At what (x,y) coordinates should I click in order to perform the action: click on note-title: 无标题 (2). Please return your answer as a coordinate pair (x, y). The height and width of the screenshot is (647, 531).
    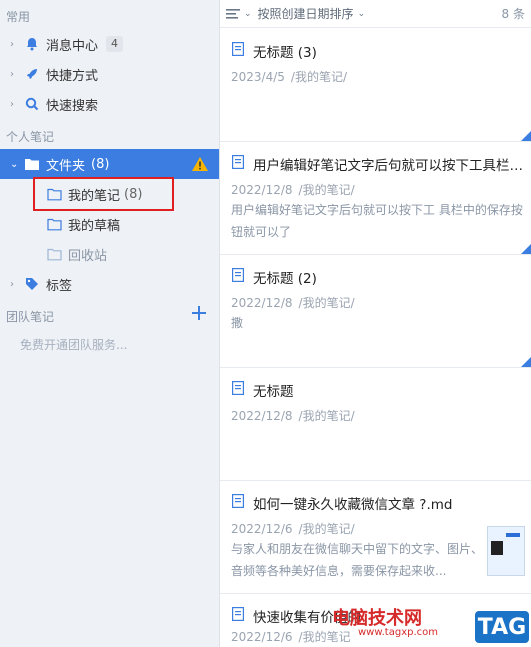
    Looking at the image, I should click on (285, 279).